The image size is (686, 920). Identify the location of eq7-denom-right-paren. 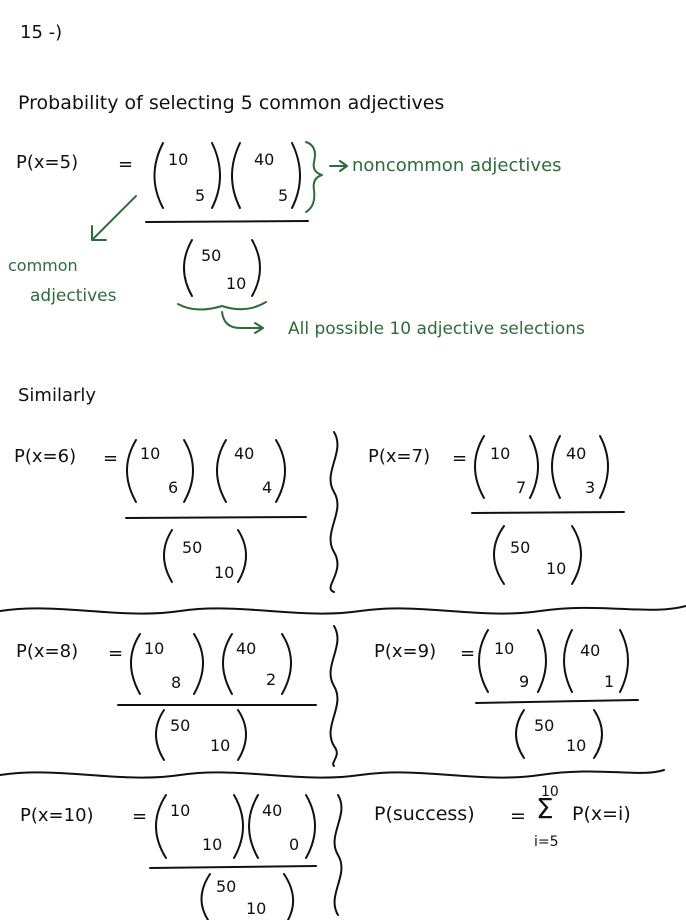
(576, 555).